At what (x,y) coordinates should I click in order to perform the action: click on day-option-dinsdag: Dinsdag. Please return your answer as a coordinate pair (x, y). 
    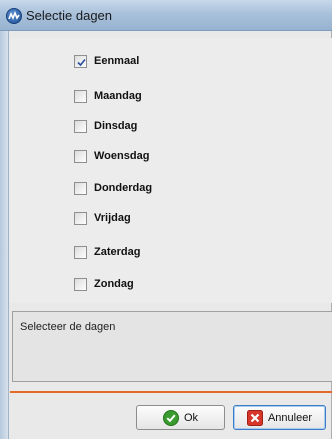
    Looking at the image, I should click on (105, 126).